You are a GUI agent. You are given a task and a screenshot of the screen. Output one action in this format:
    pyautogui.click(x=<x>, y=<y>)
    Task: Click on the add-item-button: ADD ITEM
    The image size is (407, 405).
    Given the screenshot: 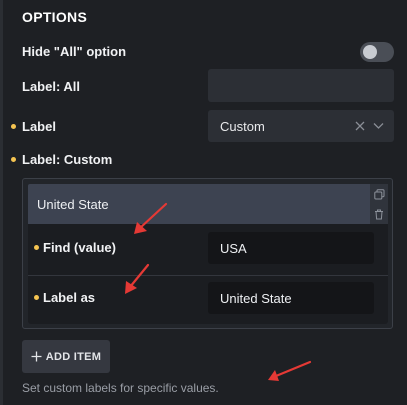 What is the action you would take?
    pyautogui.click(x=66, y=356)
    